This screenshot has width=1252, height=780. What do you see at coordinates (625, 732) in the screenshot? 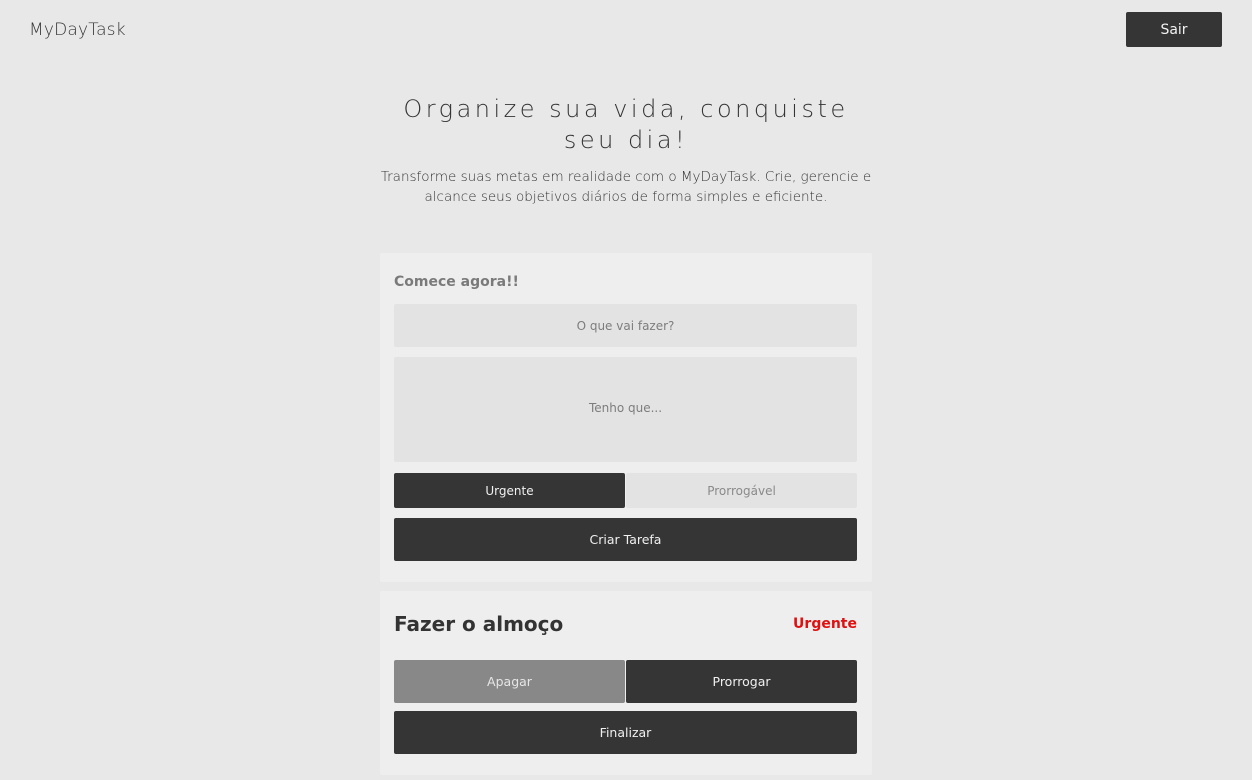
I see `finish-task-button: Finalizar` at bounding box center [625, 732].